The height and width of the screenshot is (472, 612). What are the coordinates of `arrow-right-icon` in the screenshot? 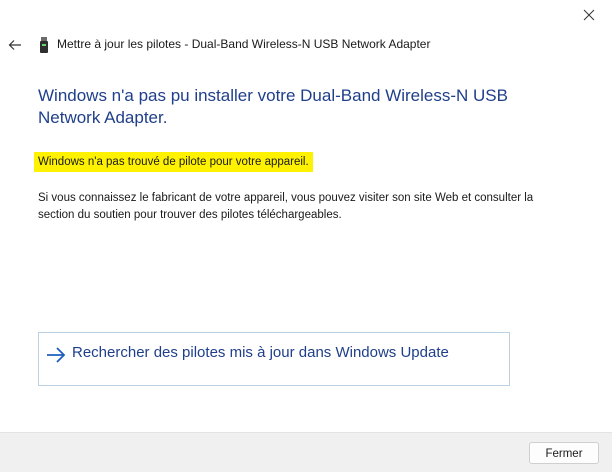 It's located at (56, 355).